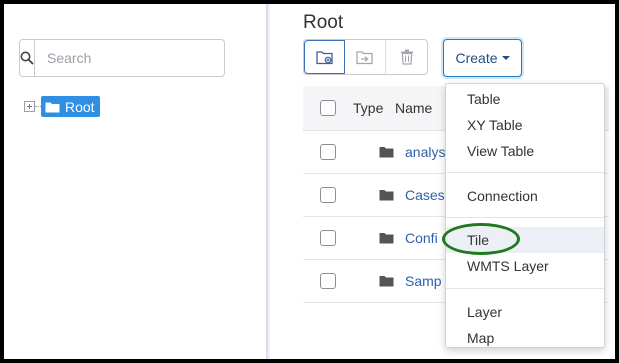 This screenshot has height=363, width=619. I want to click on row-name-link: analys, so click(422, 152).